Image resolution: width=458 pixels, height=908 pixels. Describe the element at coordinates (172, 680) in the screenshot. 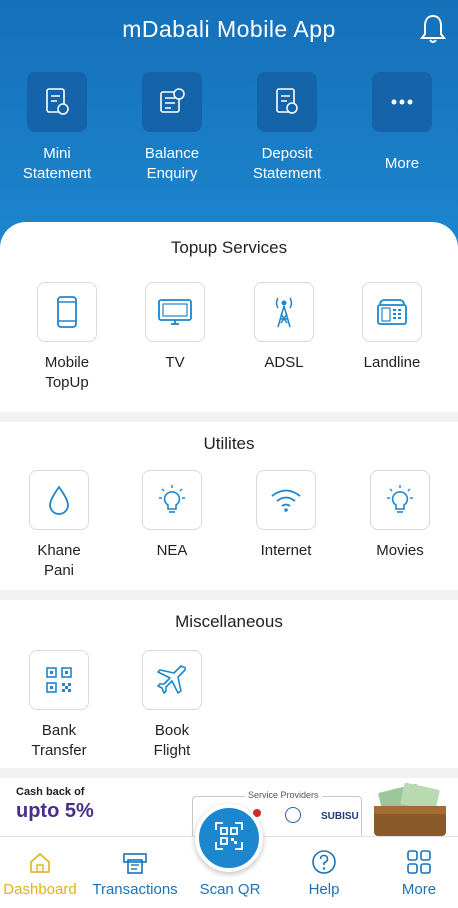

I see `plane-icon` at that location.